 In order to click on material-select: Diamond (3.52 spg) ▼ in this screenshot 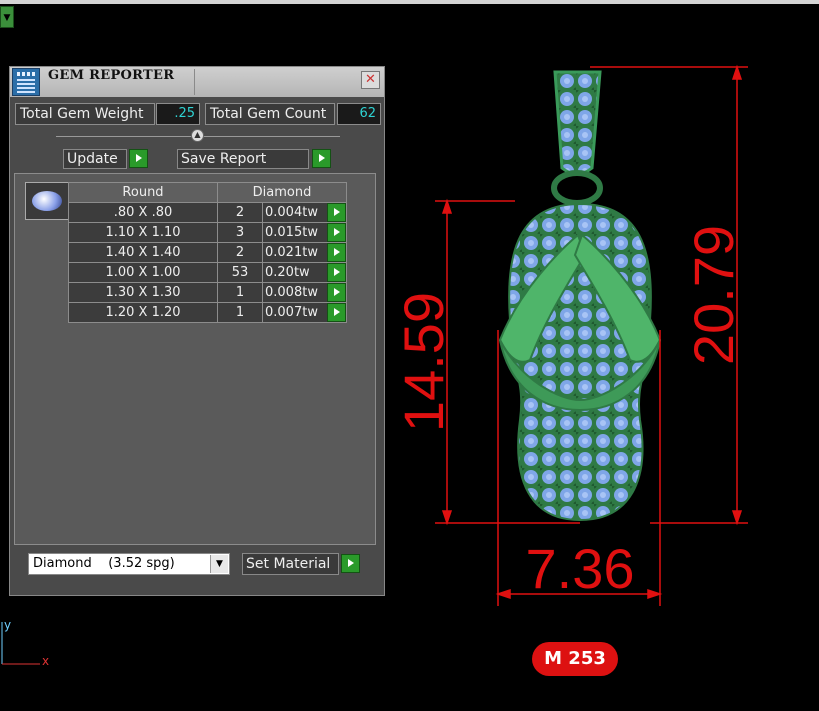, I will do `click(129, 564)`.